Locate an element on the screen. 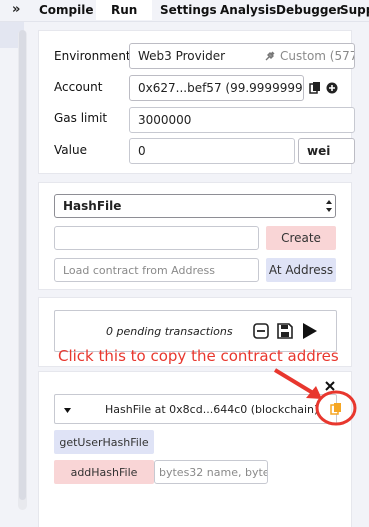 The width and height of the screenshot is (369, 527). annotation-arrow-icon is located at coordinates (297, 383).